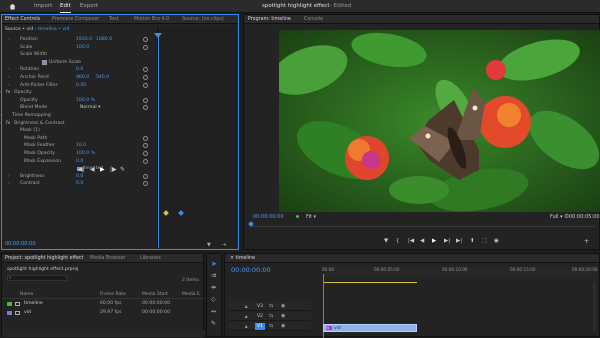  Describe the element at coordinates (37, 278) in the screenshot. I see `project-search-input` at that location.